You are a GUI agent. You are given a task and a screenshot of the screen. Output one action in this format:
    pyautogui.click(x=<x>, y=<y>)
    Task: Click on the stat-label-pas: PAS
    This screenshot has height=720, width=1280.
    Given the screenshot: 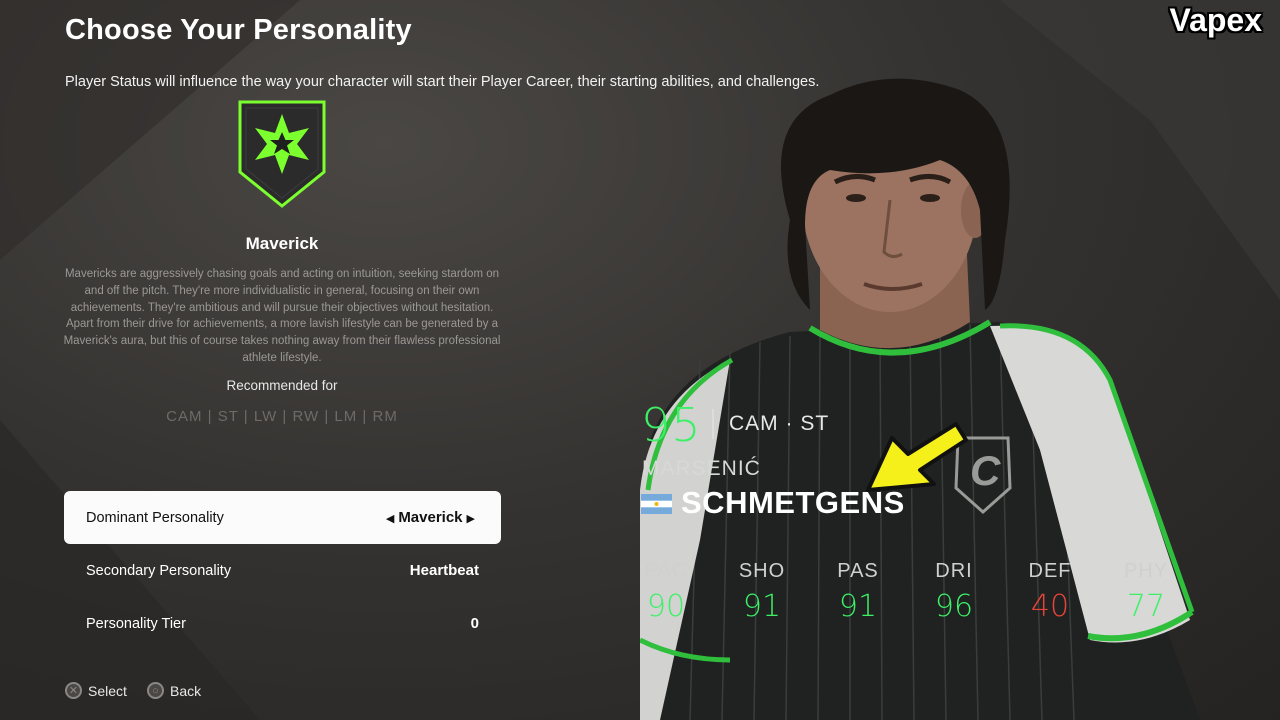 What is the action you would take?
    pyautogui.click(x=858, y=571)
    